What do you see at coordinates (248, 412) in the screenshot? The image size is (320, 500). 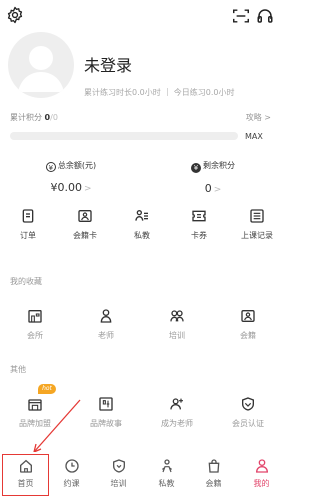 I see `member-verify: 会员认证` at bounding box center [248, 412].